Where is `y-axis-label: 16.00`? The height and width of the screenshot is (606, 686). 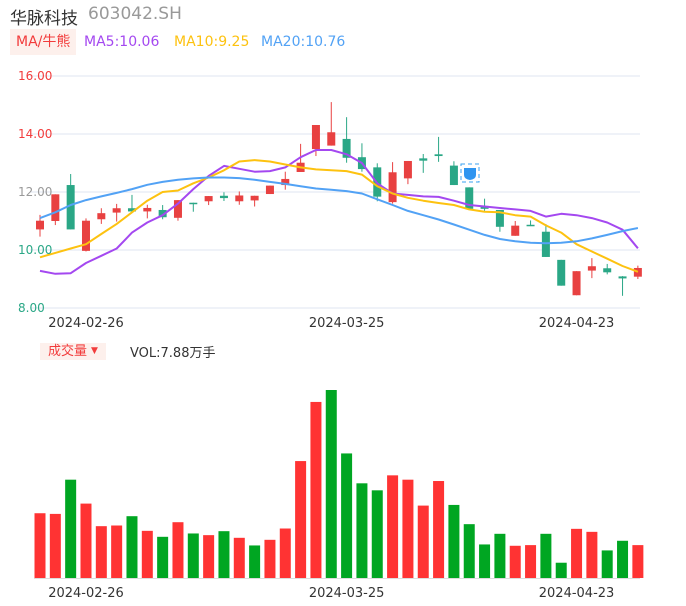
y-axis-label: 16.00 is located at coordinates (35, 76).